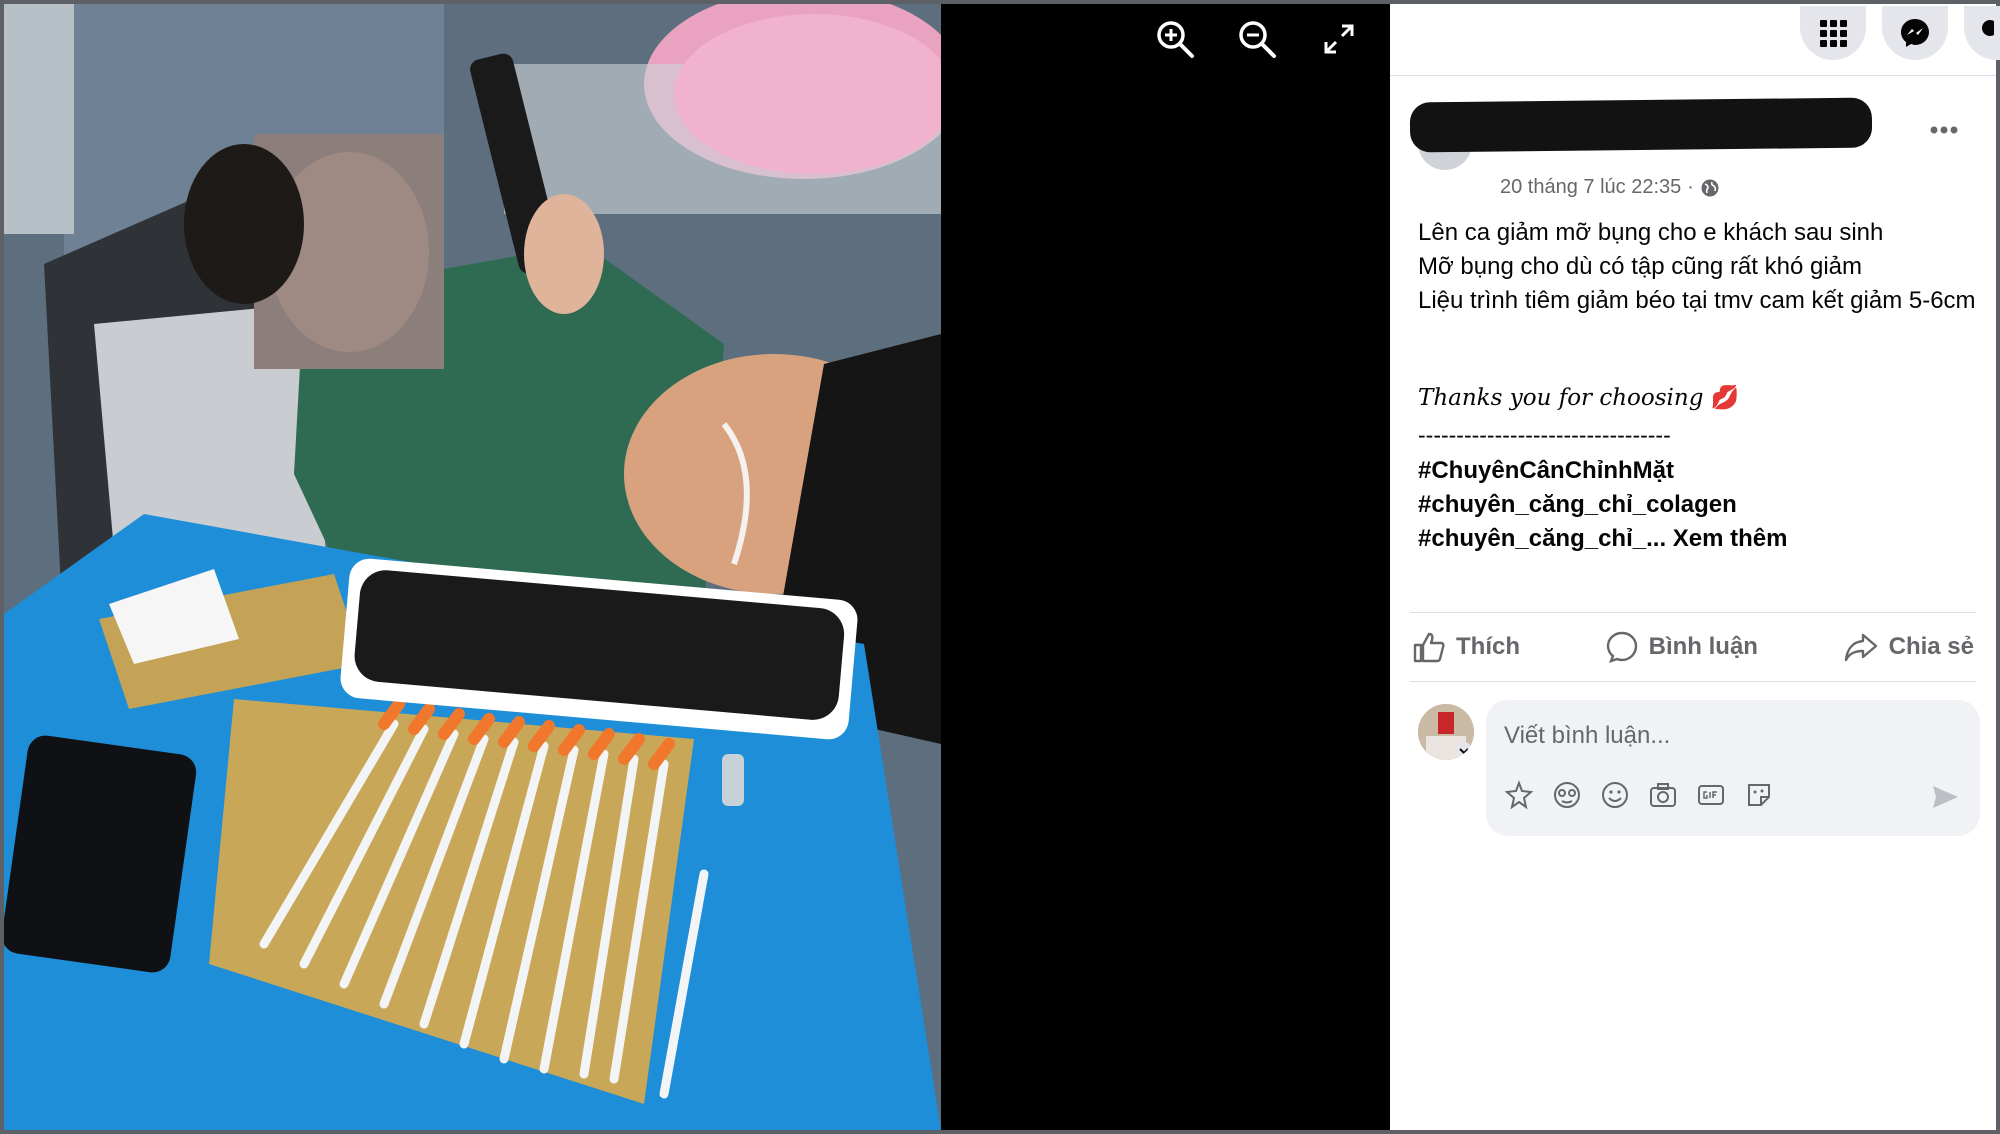 The width and height of the screenshot is (2000, 1134). What do you see at coordinates (1711, 795) in the screenshot?
I see `gif-icon` at bounding box center [1711, 795].